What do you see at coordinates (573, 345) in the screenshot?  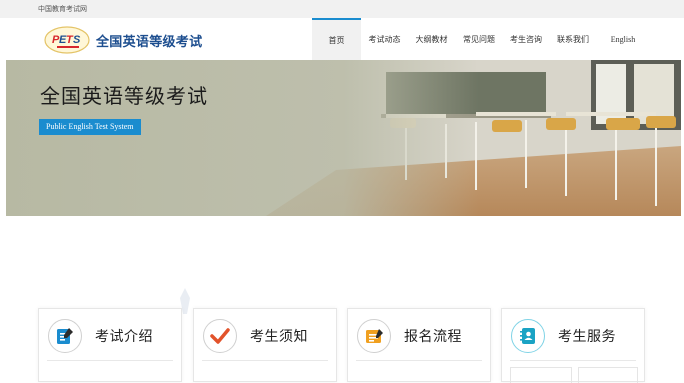 I see `card-candidate-service: 考生服务` at bounding box center [573, 345].